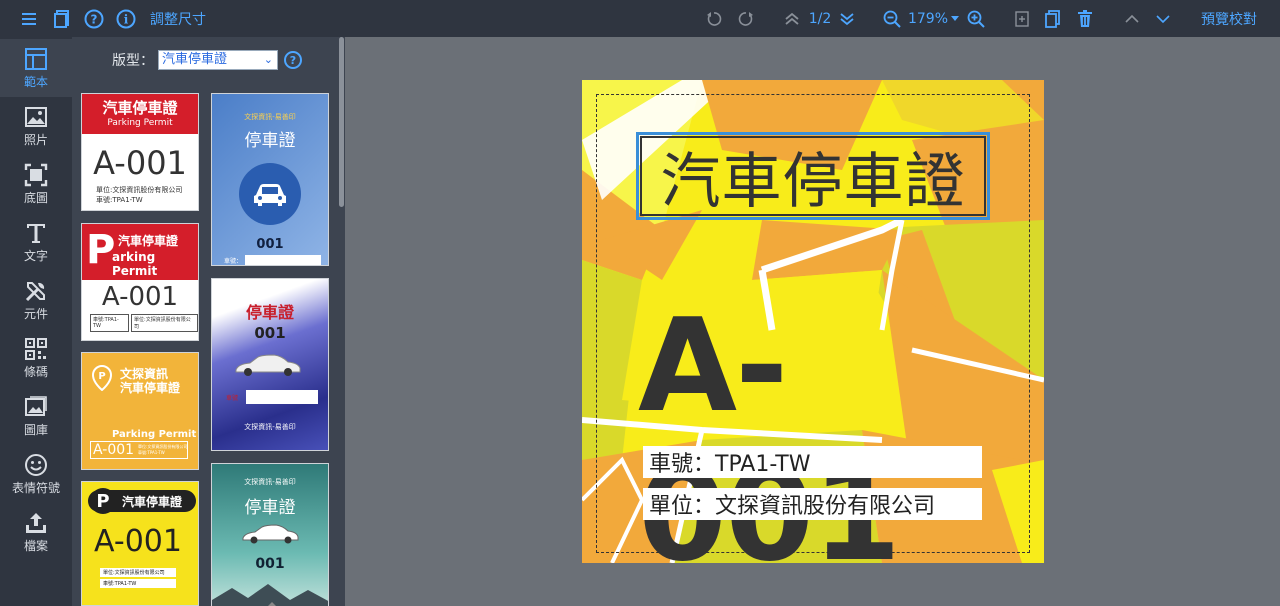 Image resolution: width=1280 pixels, height=606 pixels. I want to click on preview-button: 預覽校對, so click(1229, 18).